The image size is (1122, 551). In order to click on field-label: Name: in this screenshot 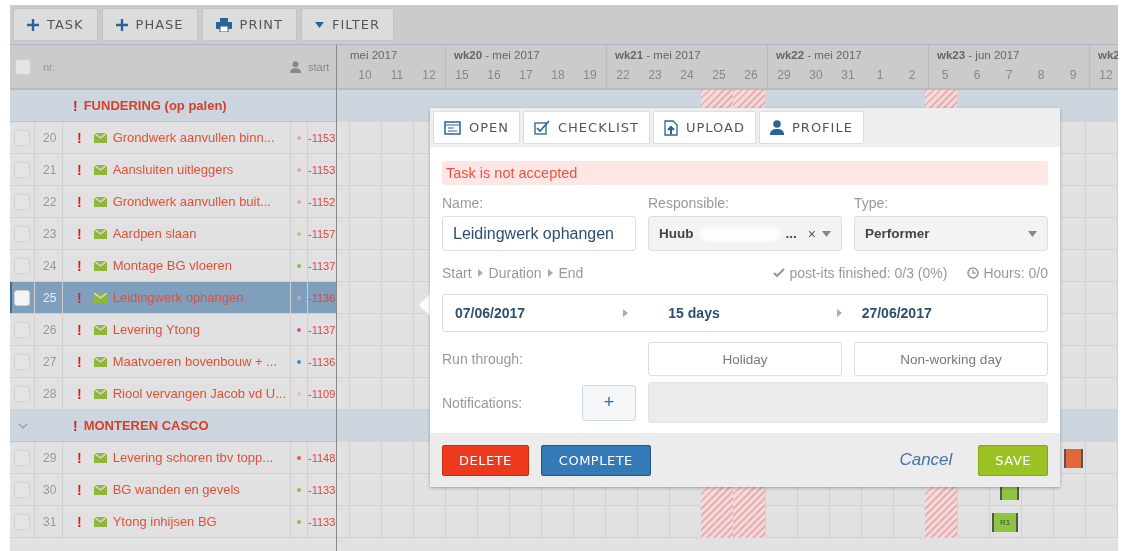, I will do `click(463, 203)`.